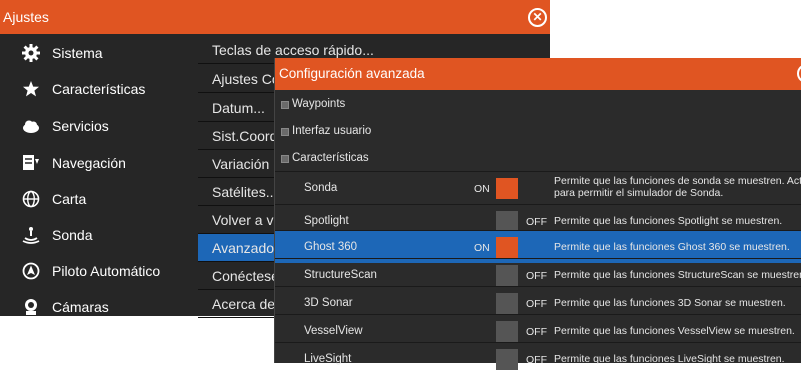  Describe the element at coordinates (31, 89) in the screenshot. I see `star-icon` at that location.